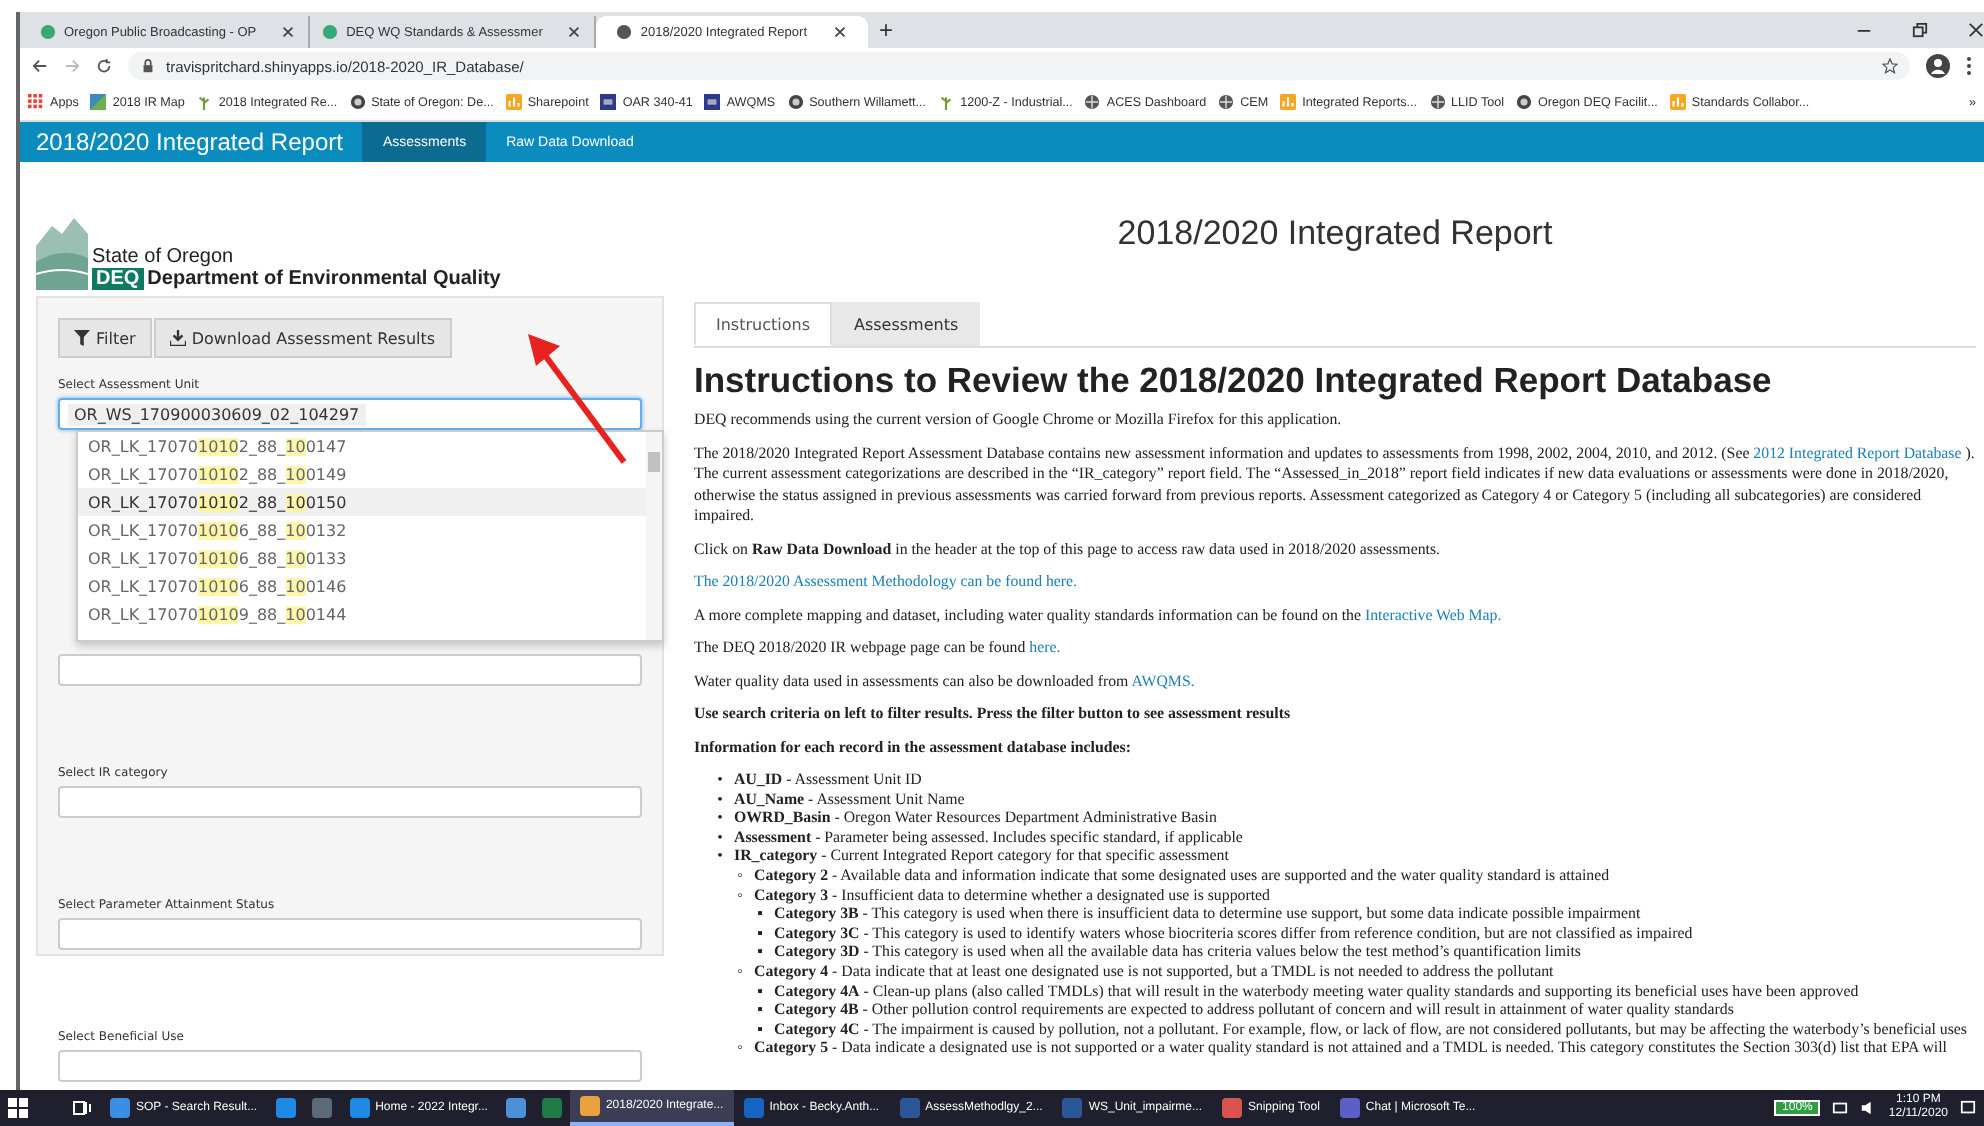  What do you see at coordinates (763, 324) in the screenshot?
I see `tab: Instructions` at bounding box center [763, 324].